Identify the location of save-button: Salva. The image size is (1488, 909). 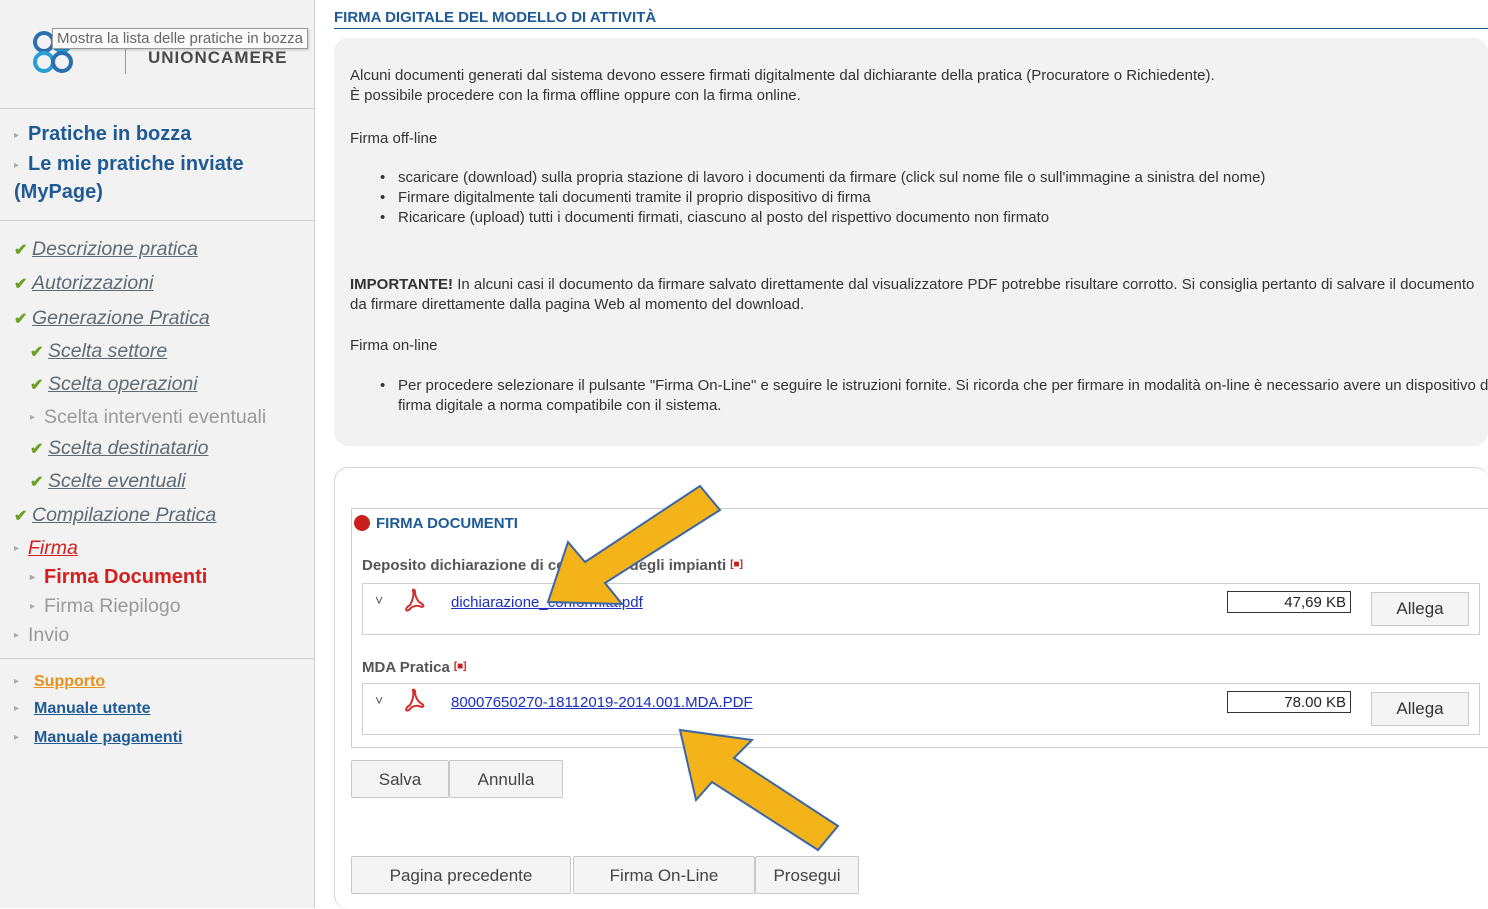
(400, 779).